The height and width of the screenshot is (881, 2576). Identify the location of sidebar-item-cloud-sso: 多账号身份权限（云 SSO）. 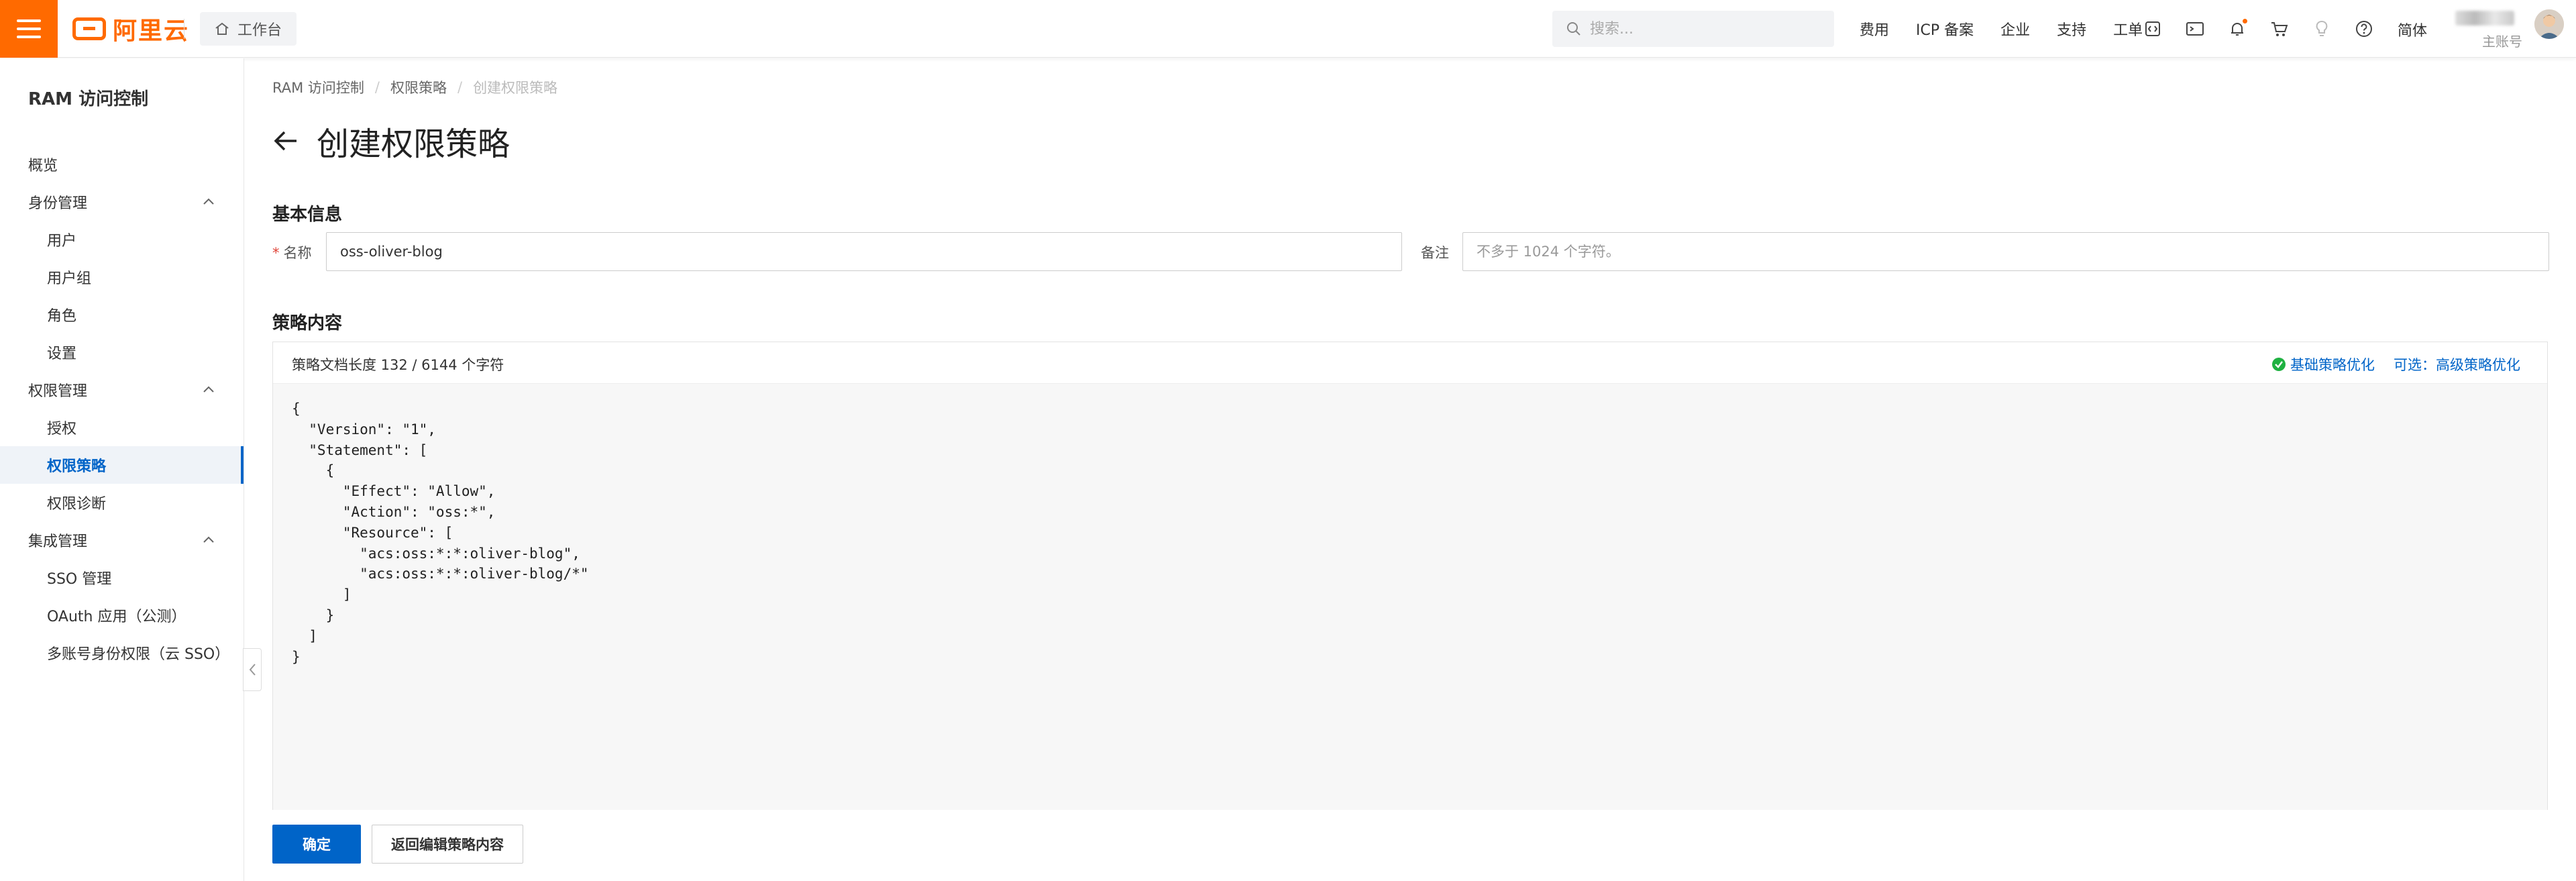
(122, 653).